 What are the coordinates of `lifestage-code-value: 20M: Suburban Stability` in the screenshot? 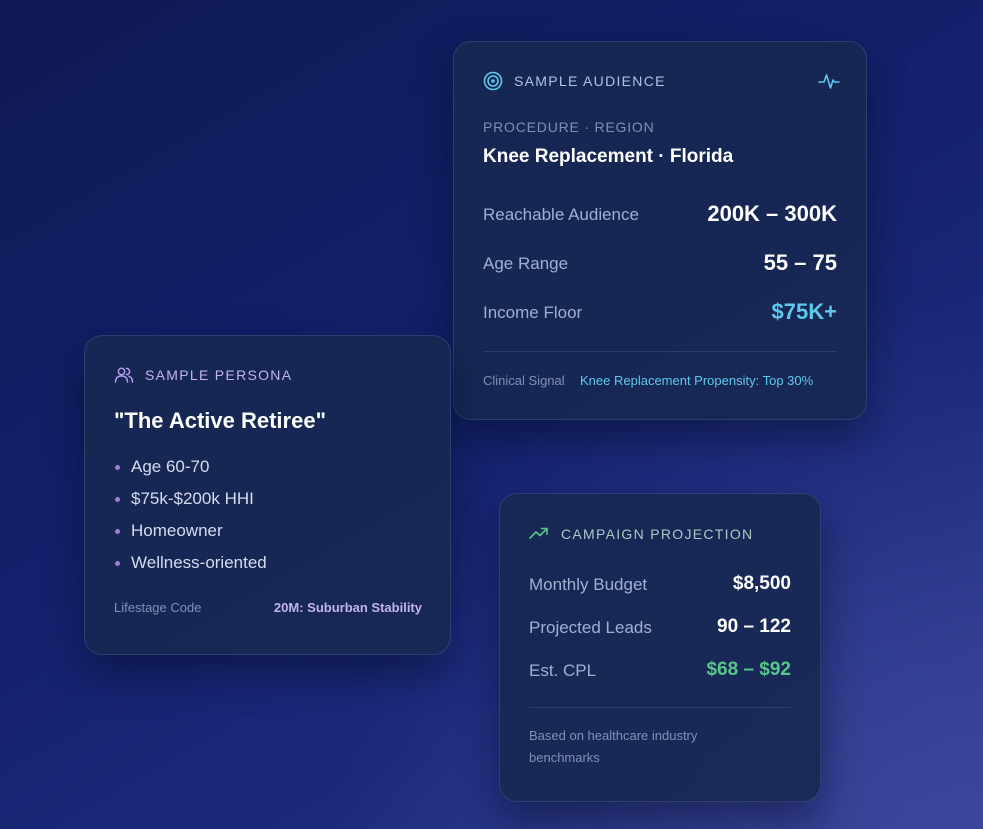 It's located at (347, 607).